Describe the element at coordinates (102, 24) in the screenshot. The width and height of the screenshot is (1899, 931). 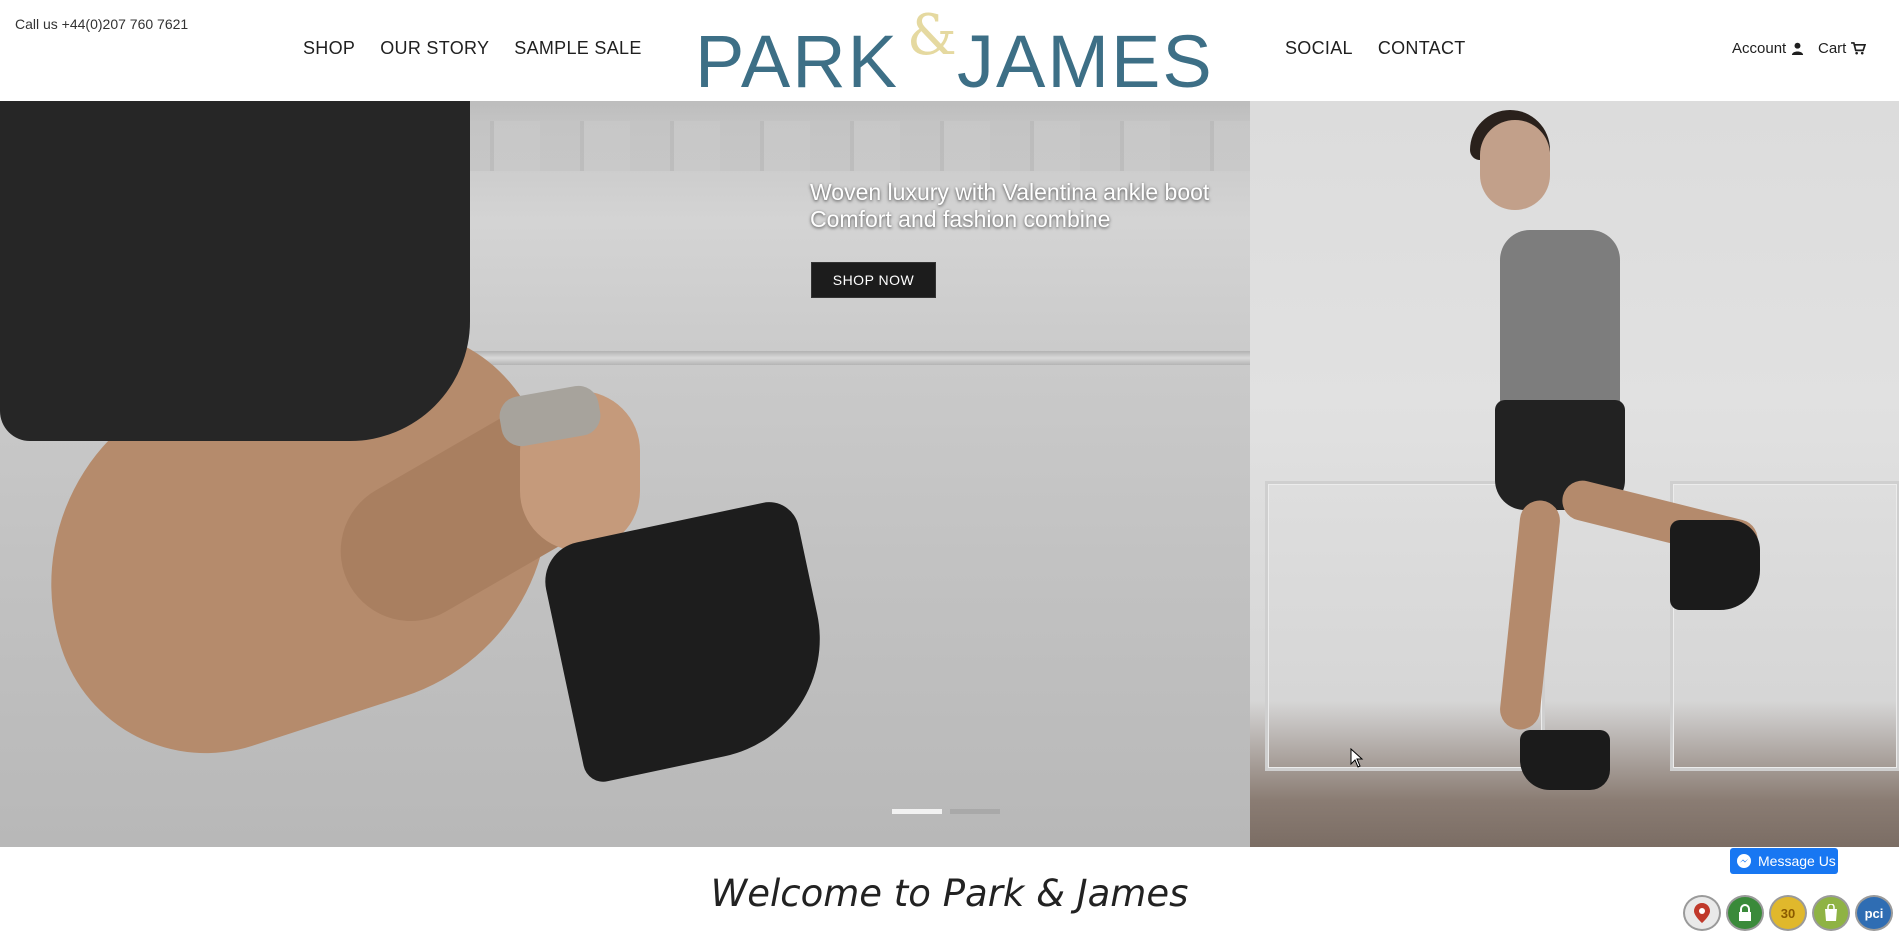
I see `phone-number: Call us +44(0)207 760 7621` at that location.